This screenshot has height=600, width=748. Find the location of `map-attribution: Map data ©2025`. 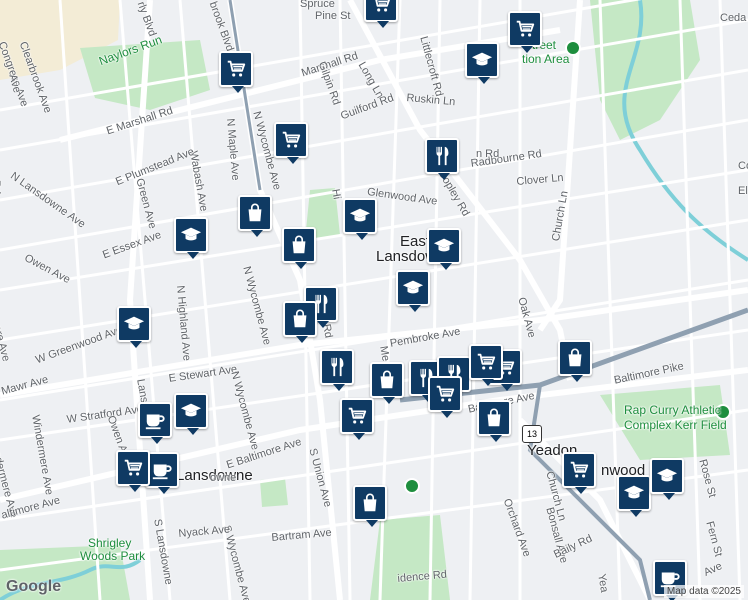

map-attribution: Map data ©2025 is located at coordinates (703, 591).